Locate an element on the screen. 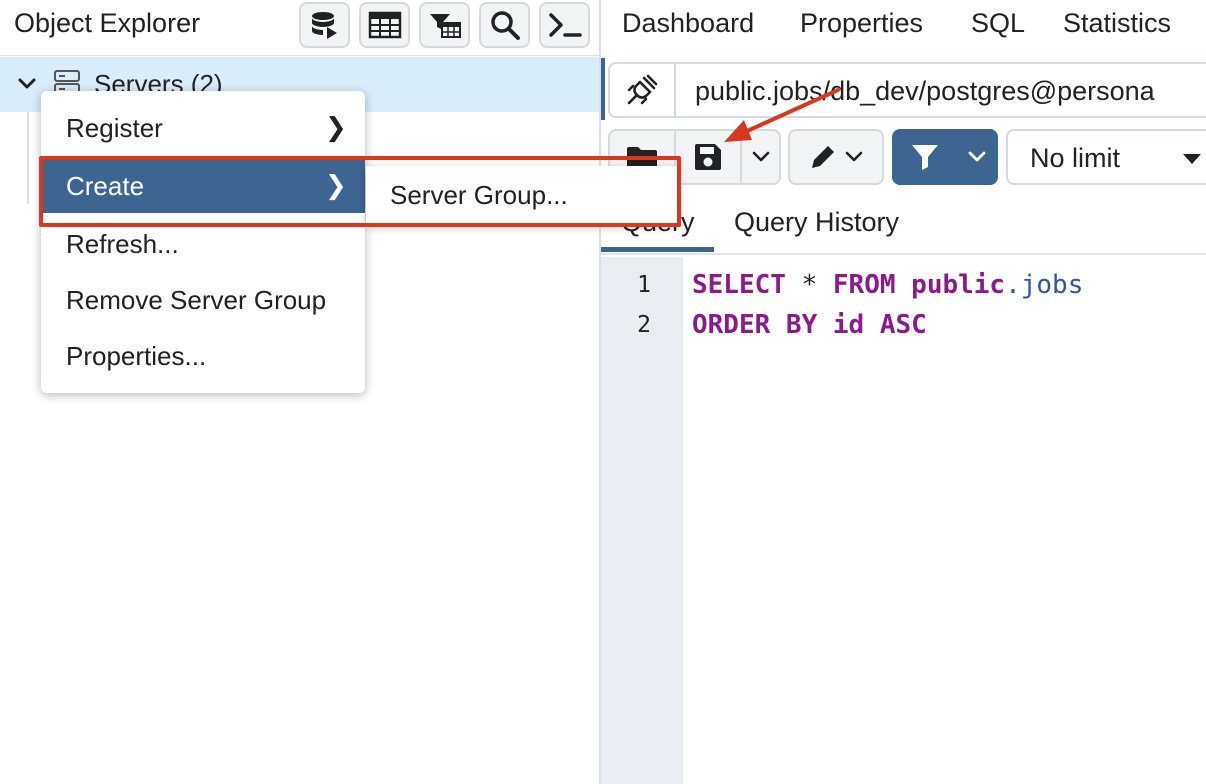  search-objects-button is located at coordinates (504, 25).